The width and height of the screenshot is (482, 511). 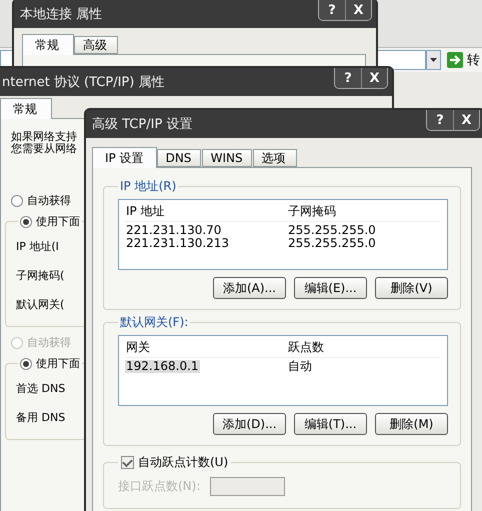 I want to click on caret-icon, so click(x=433, y=60).